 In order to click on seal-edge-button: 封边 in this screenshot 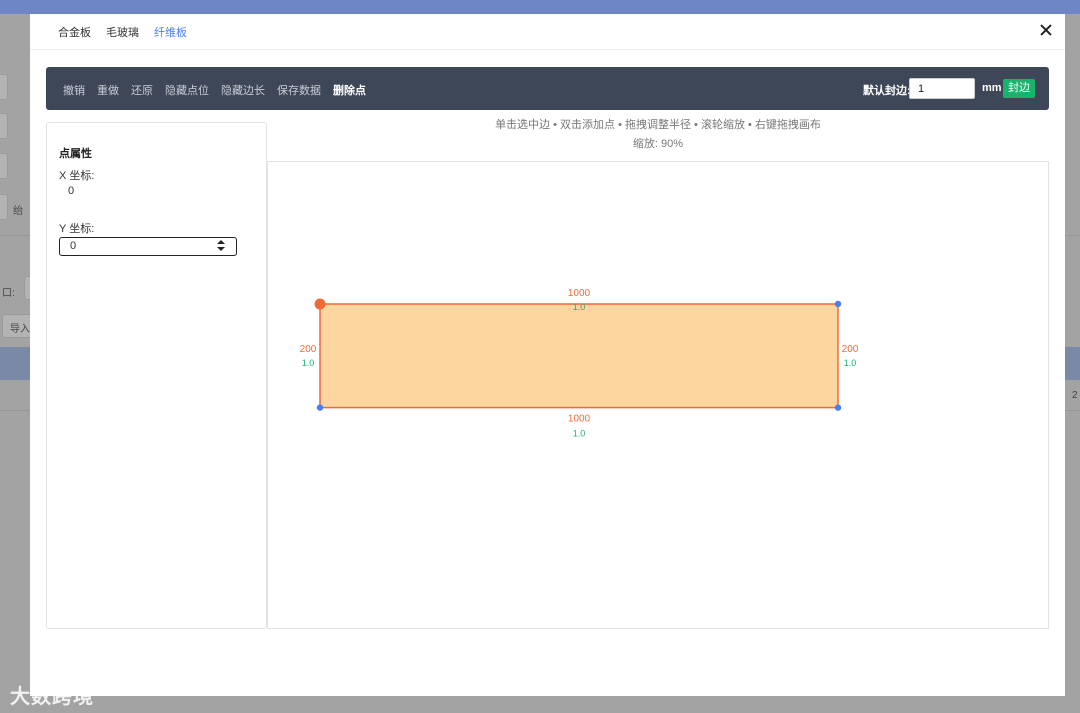, I will do `click(1019, 88)`.